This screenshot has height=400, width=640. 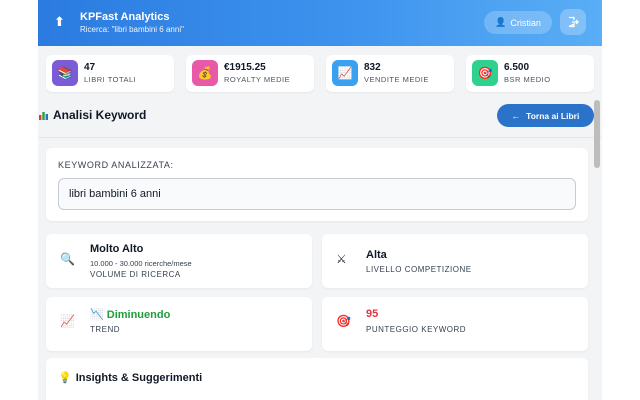 What do you see at coordinates (416, 329) in the screenshot?
I see `metric-label: PUNTEGGIO KEYWORD` at bounding box center [416, 329].